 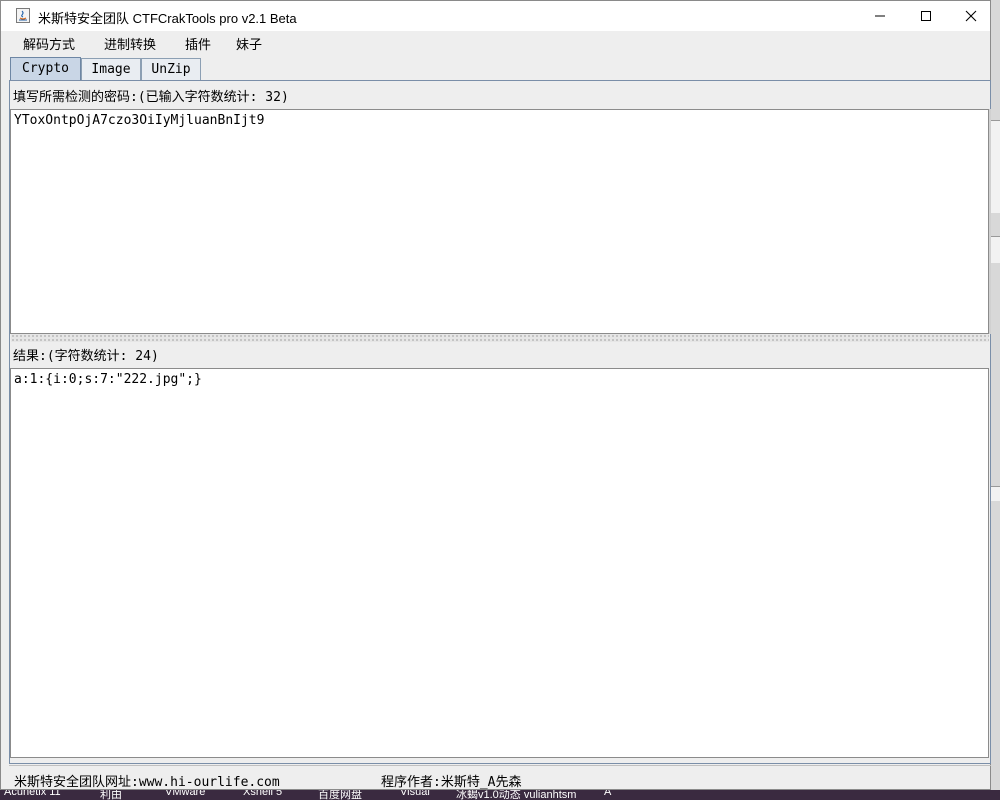 What do you see at coordinates (995, 400) in the screenshot?
I see `desktop-edge` at bounding box center [995, 400].